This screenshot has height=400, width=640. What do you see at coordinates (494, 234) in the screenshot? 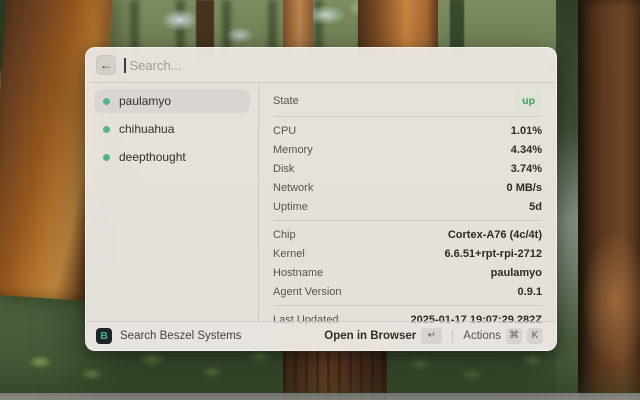
I see `detail-value: Cortex-A76 (4c/4t)` at bounding box center [494, 234].